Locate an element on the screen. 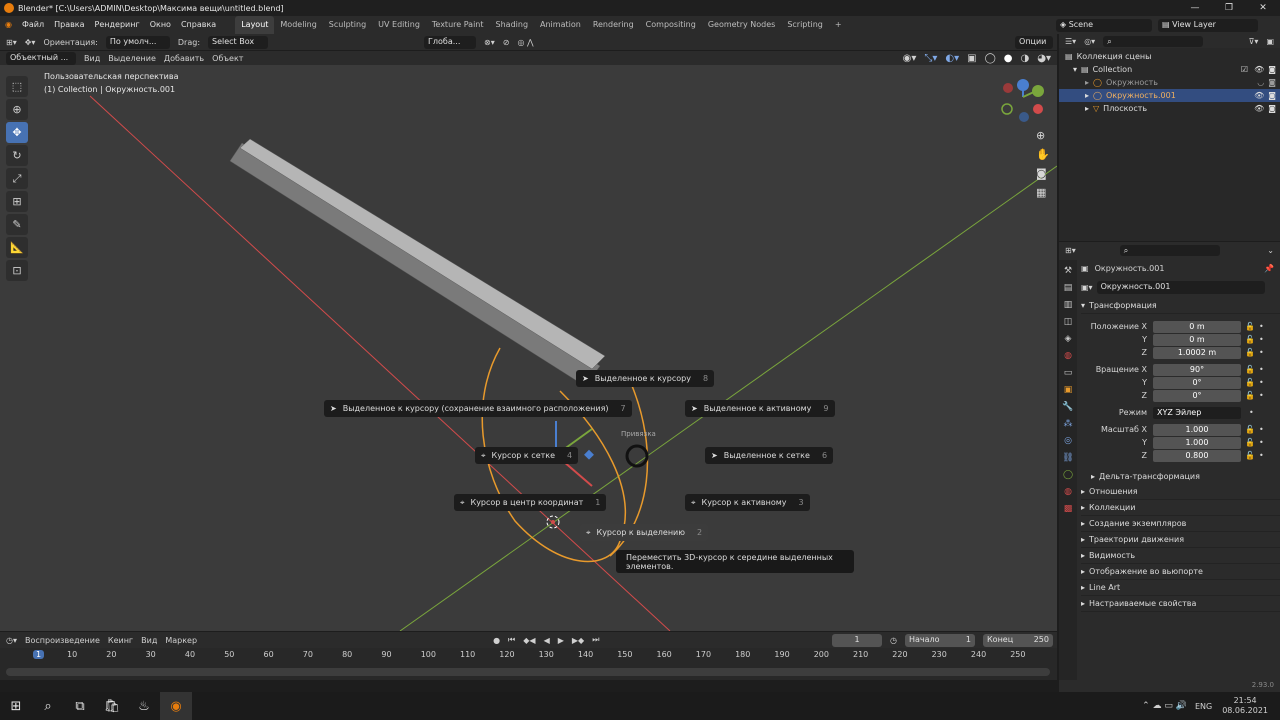 The width and height of the screenshot is (1280, 720). cursor-tool-icon: ⊕ is located at coordinates (17, 109).